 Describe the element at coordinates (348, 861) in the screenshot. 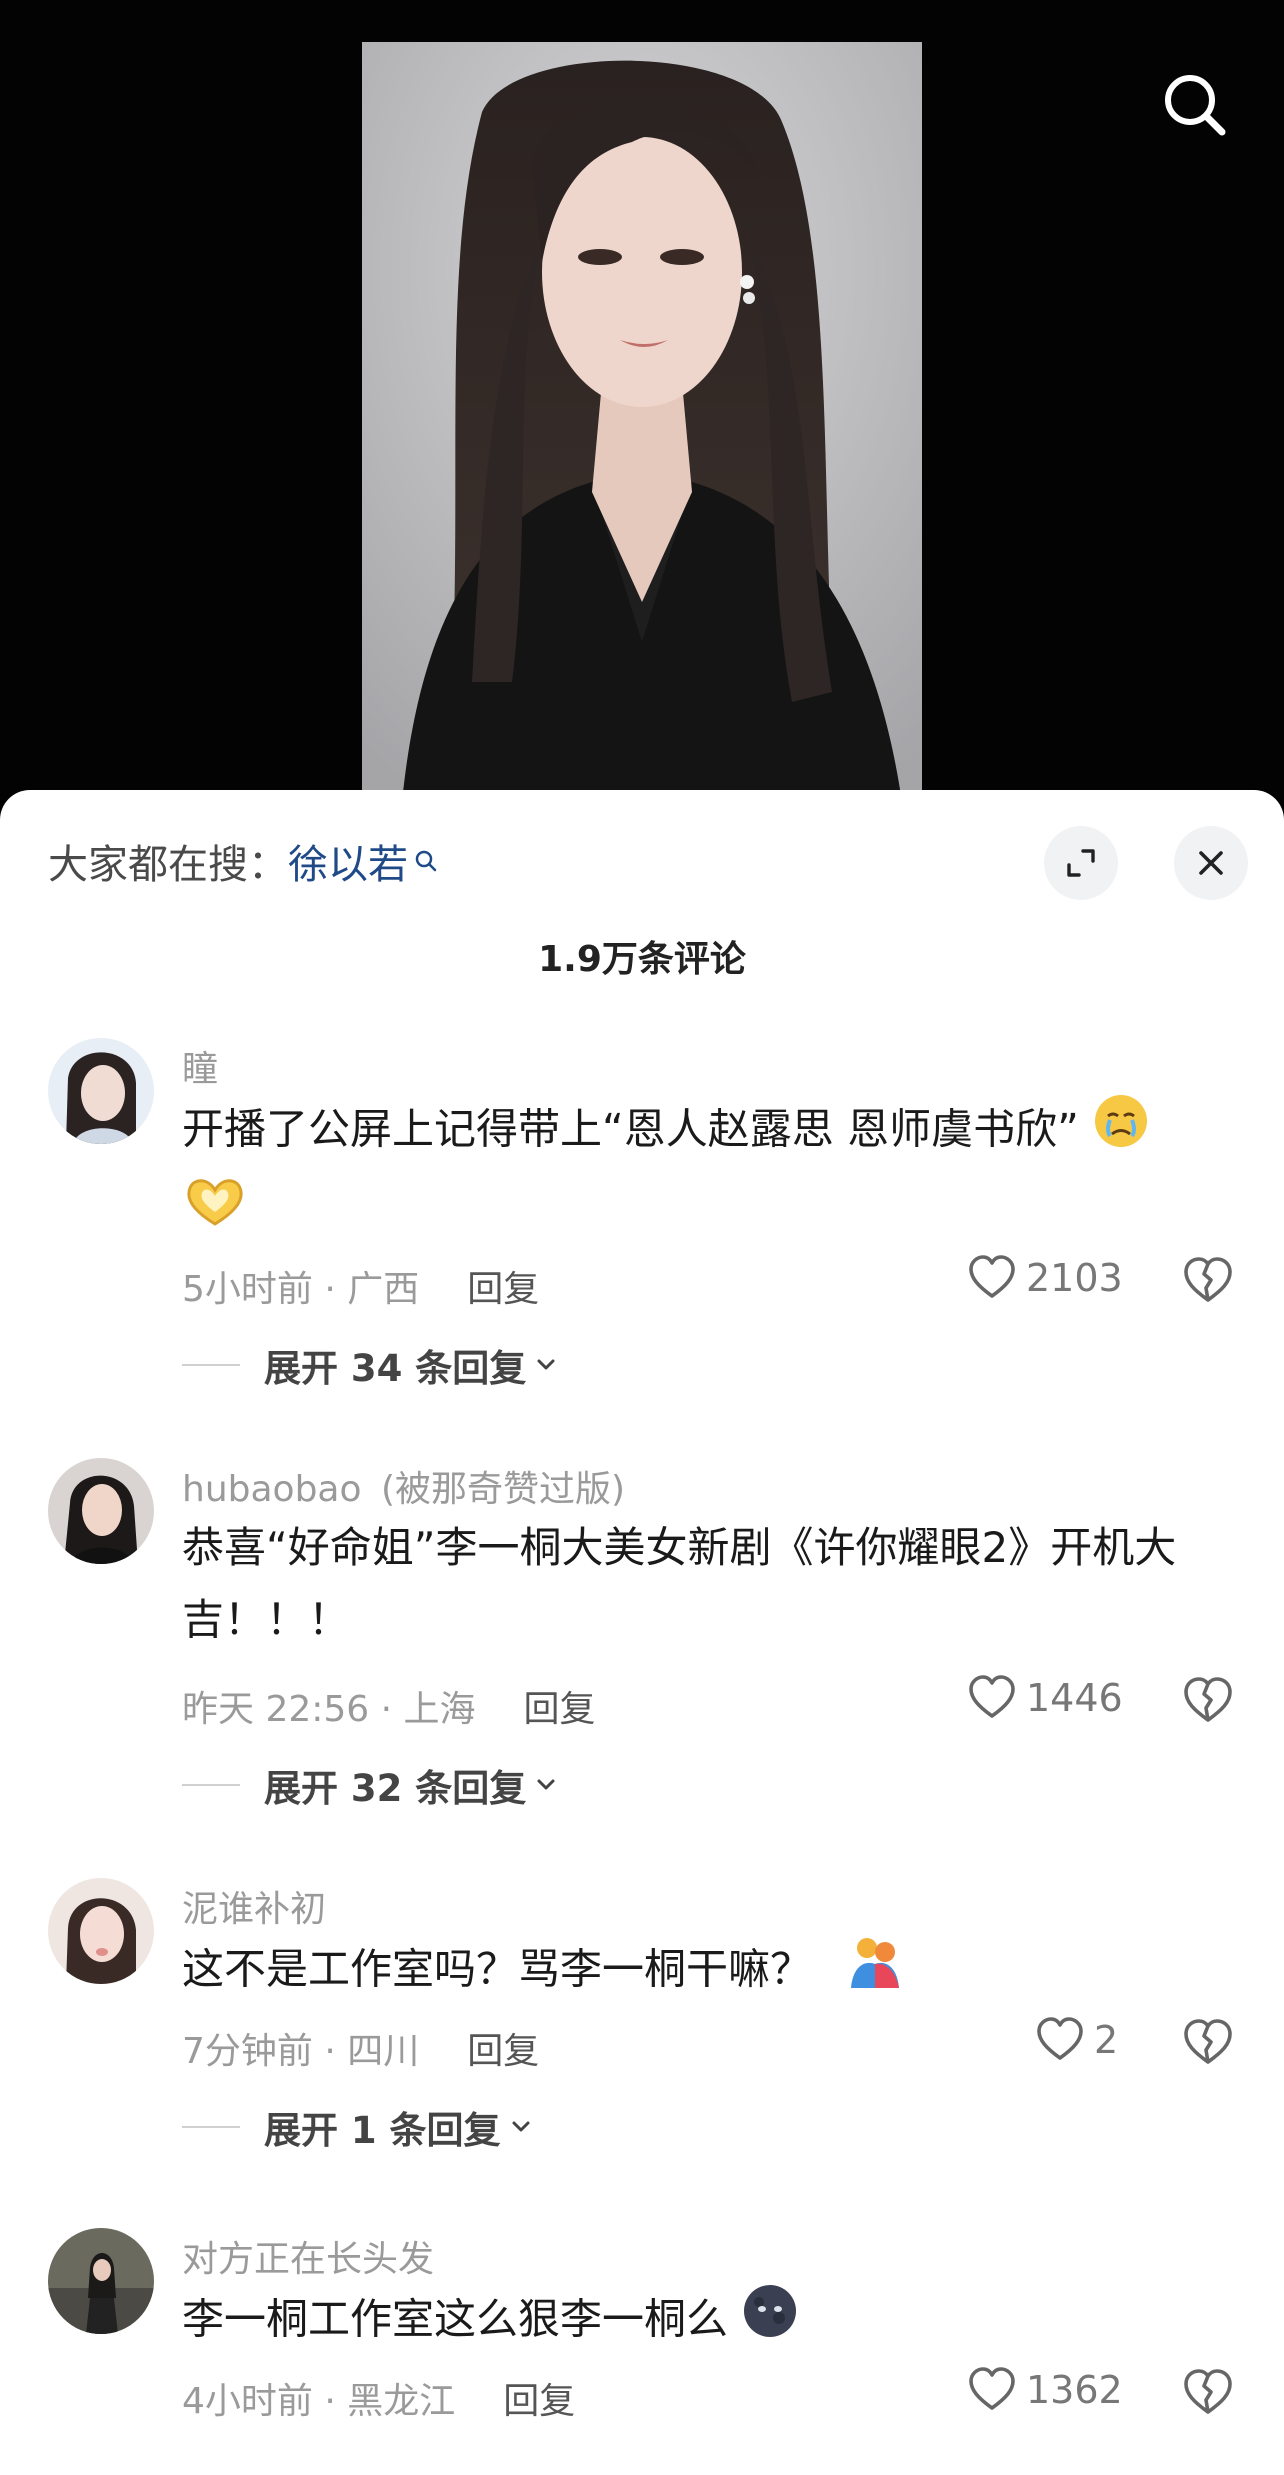

I see `trending-term-link: 徐以若` at that location.